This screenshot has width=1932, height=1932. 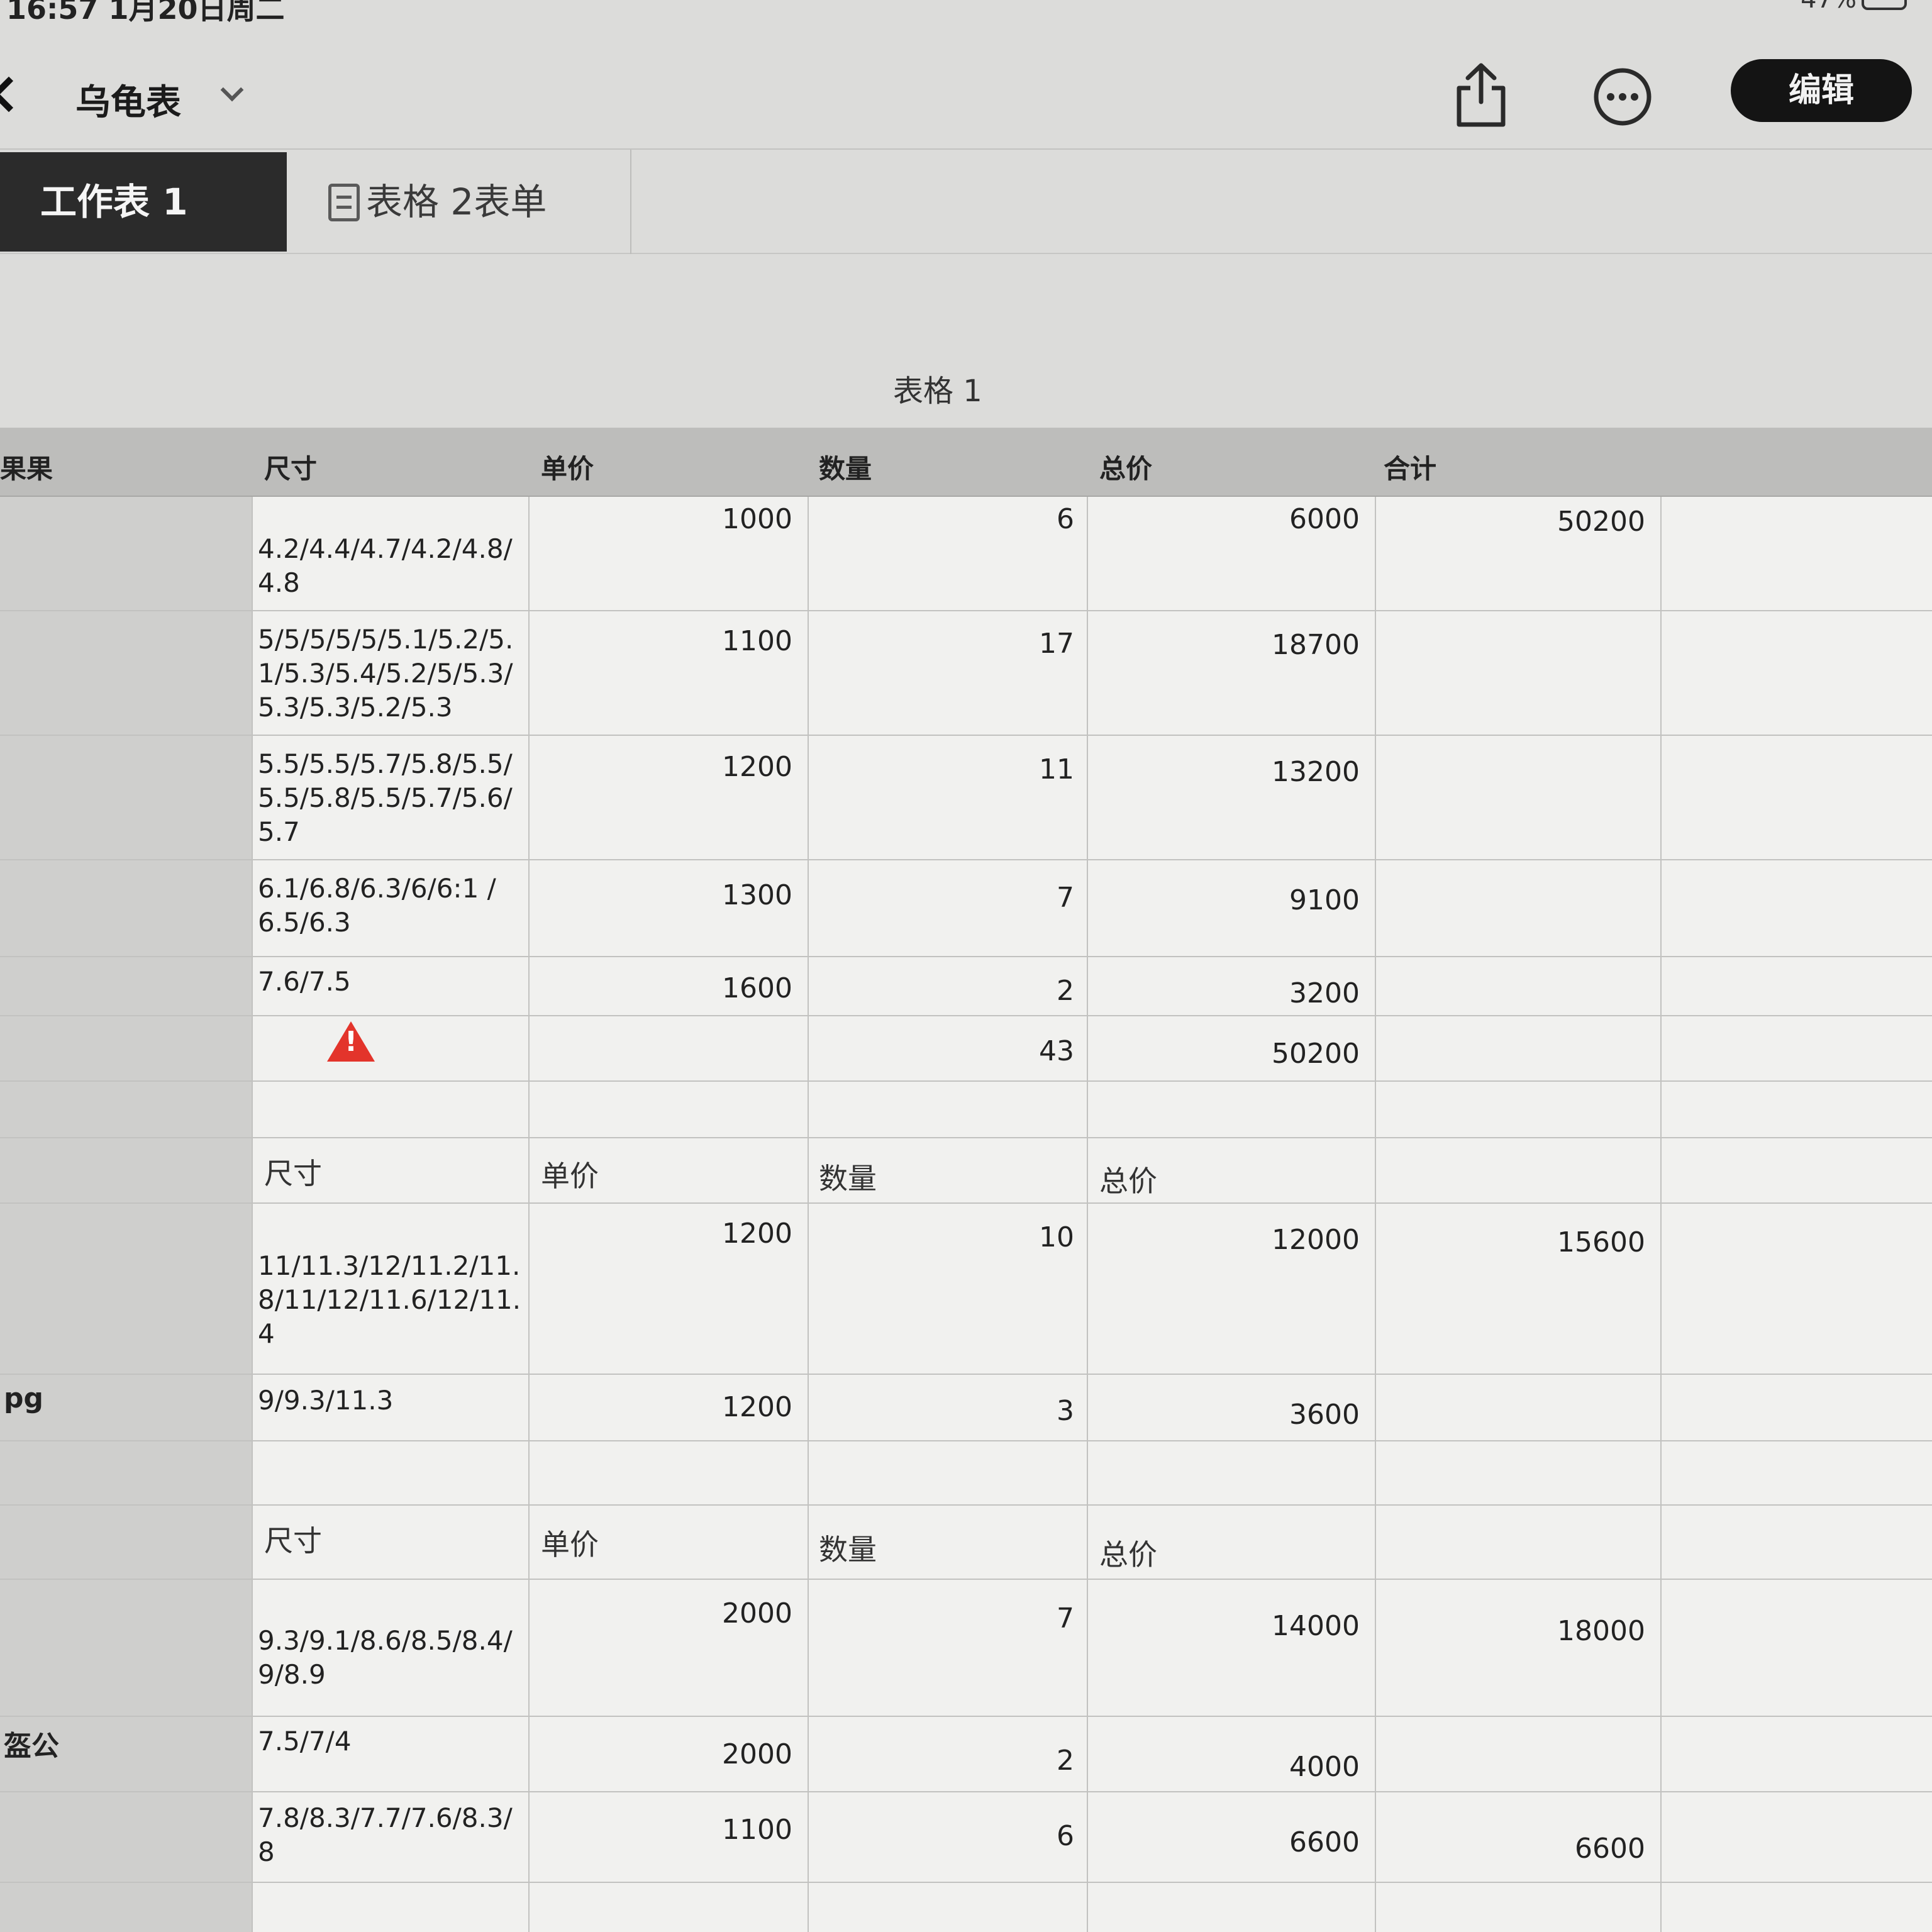 I want to click on status-time: 16:57 1月20日周二, so click(x=145, y=13).